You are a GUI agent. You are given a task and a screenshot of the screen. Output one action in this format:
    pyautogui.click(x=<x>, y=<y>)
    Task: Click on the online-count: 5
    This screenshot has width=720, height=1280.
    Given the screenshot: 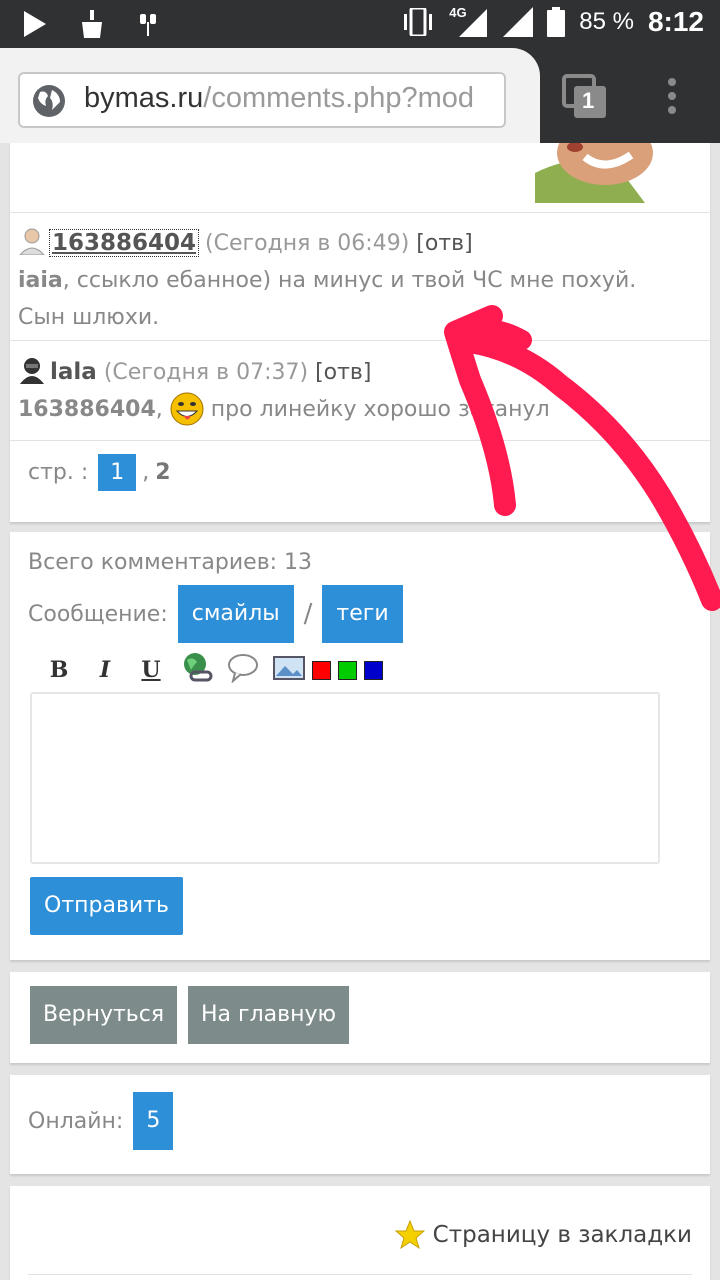 What is the action you would take?
    pyautogui.click(x=153, y=1121)
    